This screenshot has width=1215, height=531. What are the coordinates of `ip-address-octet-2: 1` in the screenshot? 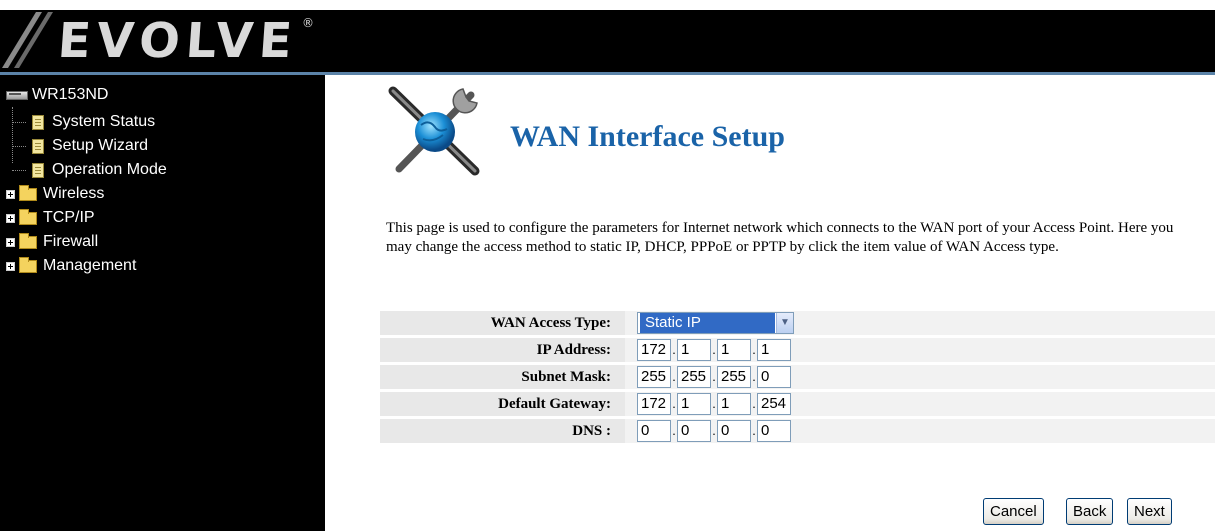 It's located at (694, 350).